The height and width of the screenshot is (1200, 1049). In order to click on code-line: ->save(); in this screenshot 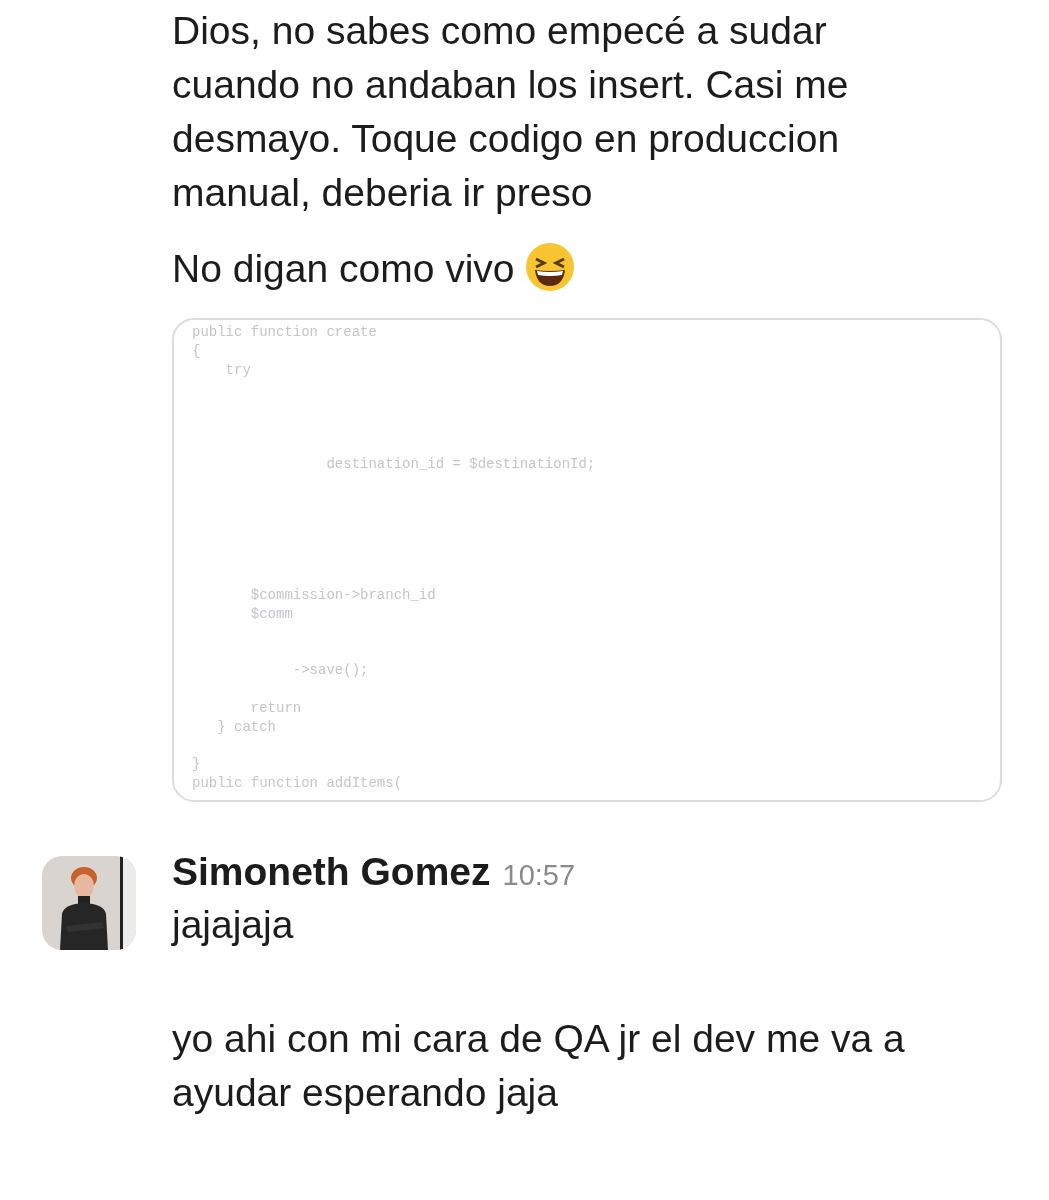, I will do `click(330, 671)`.